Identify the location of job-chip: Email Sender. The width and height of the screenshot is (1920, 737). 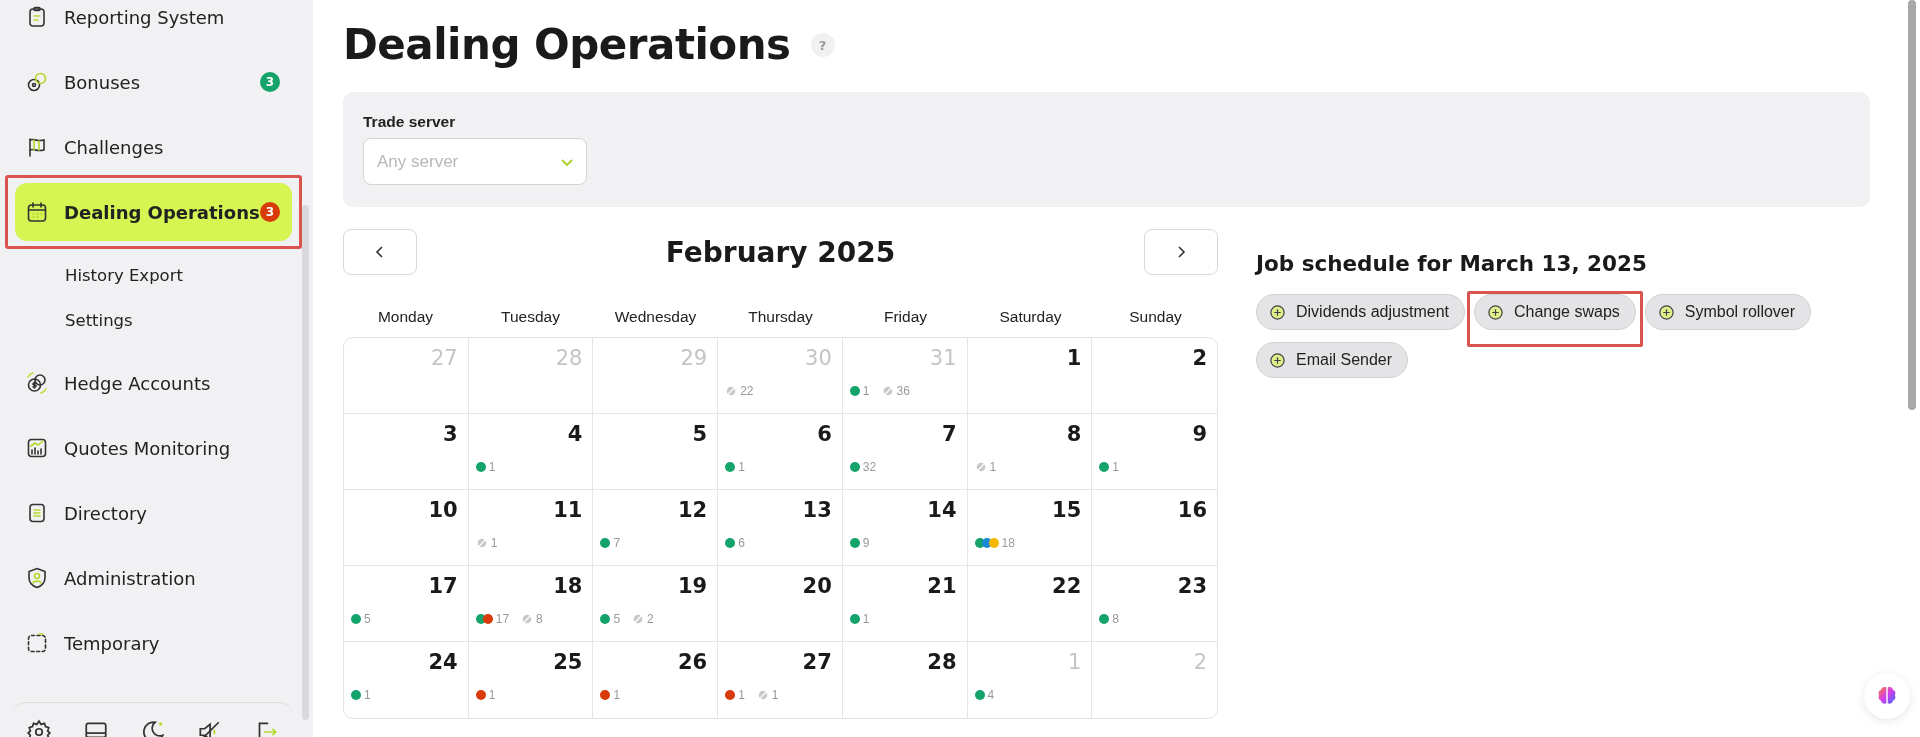
(1332, 360).